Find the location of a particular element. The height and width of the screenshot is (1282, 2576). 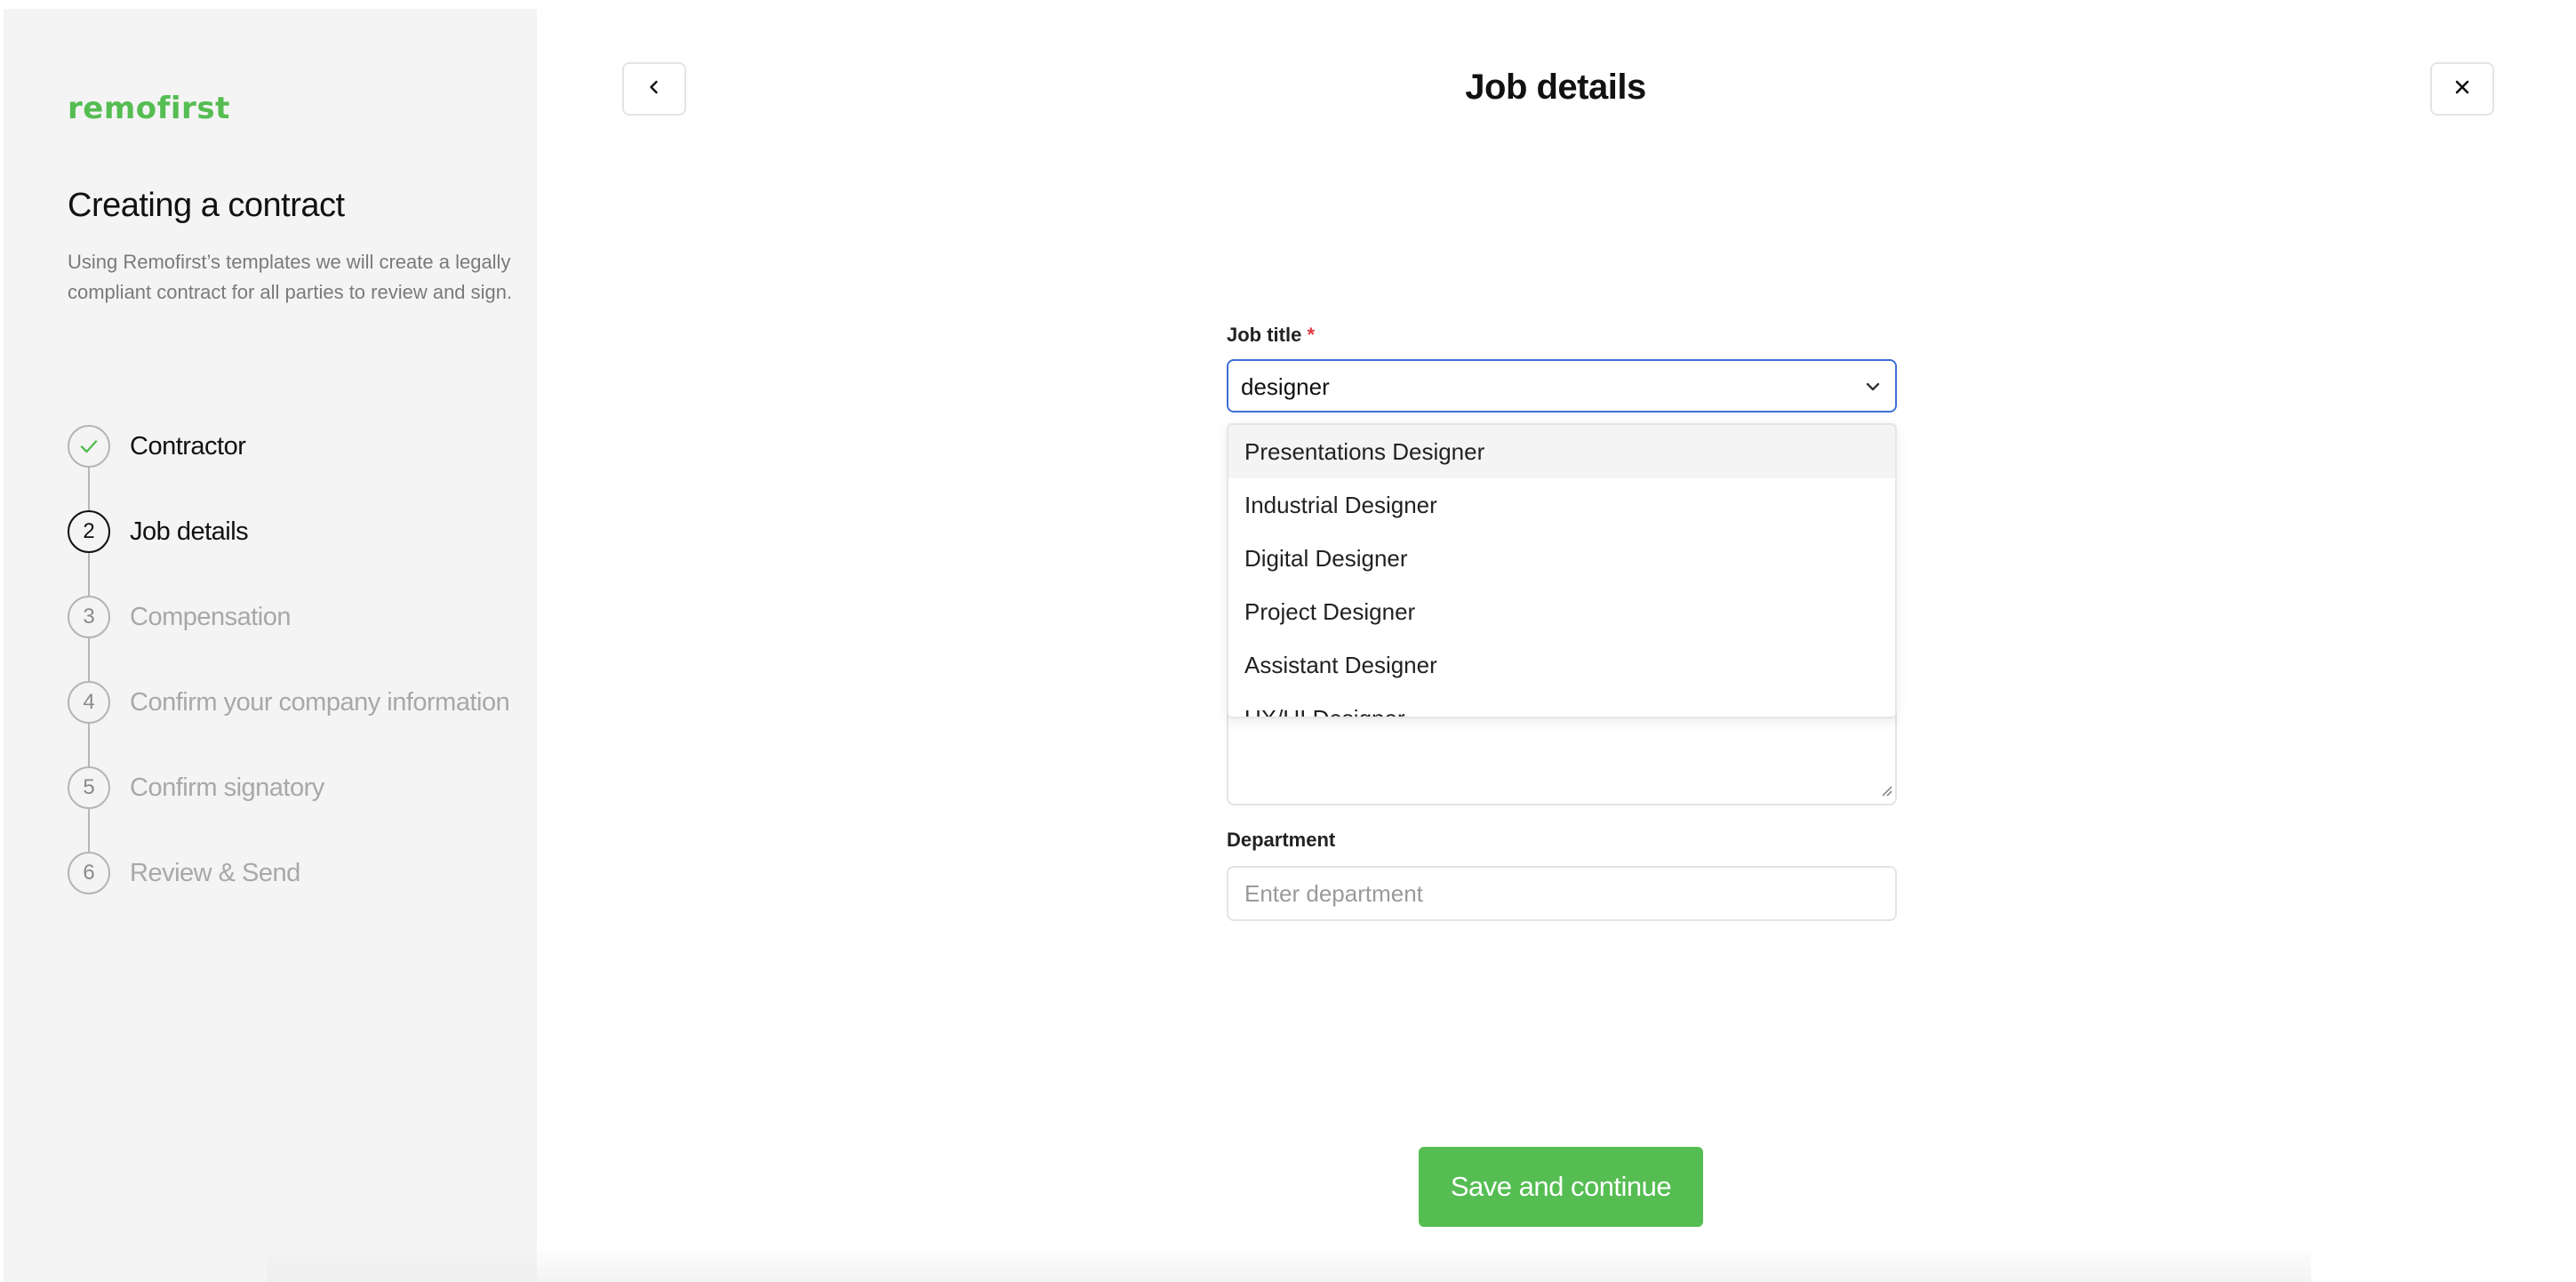

dropdown-option: Digital Designer is located at coordinates (1561, 558).